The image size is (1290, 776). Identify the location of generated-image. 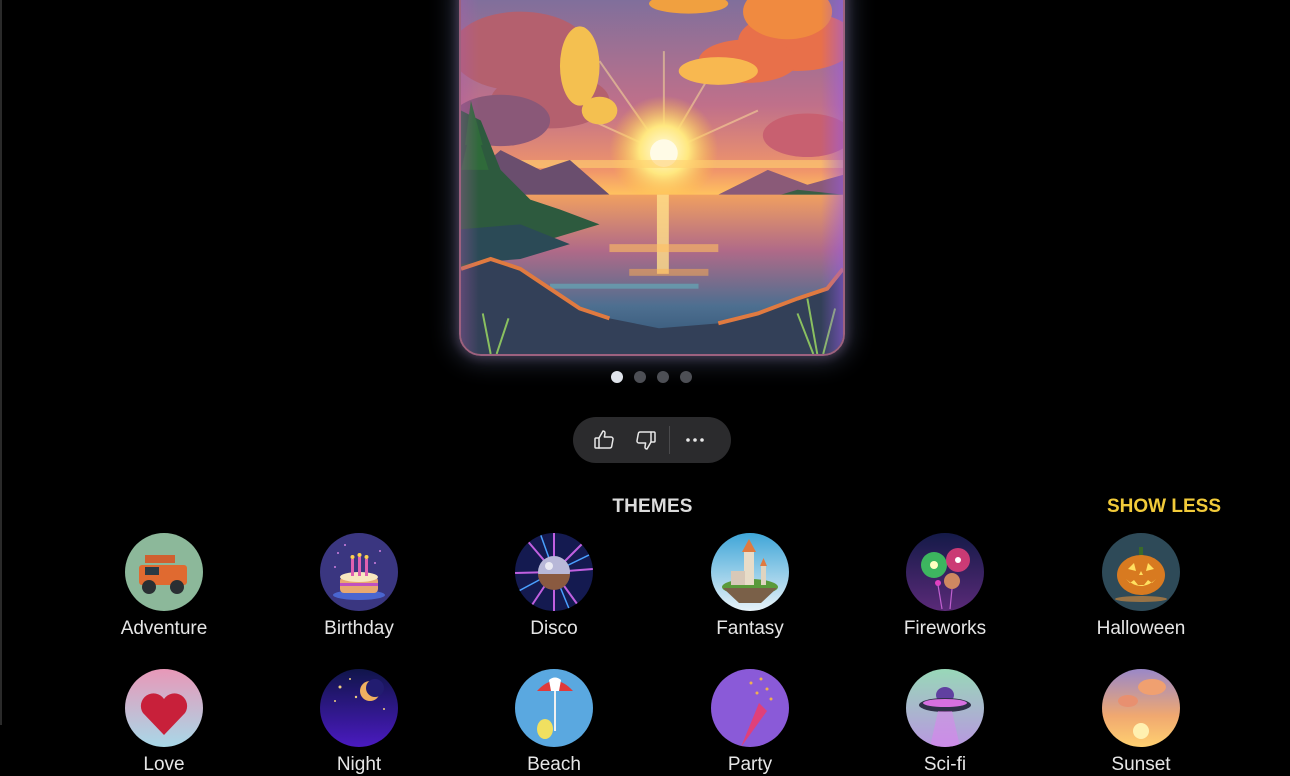
(652, 178).